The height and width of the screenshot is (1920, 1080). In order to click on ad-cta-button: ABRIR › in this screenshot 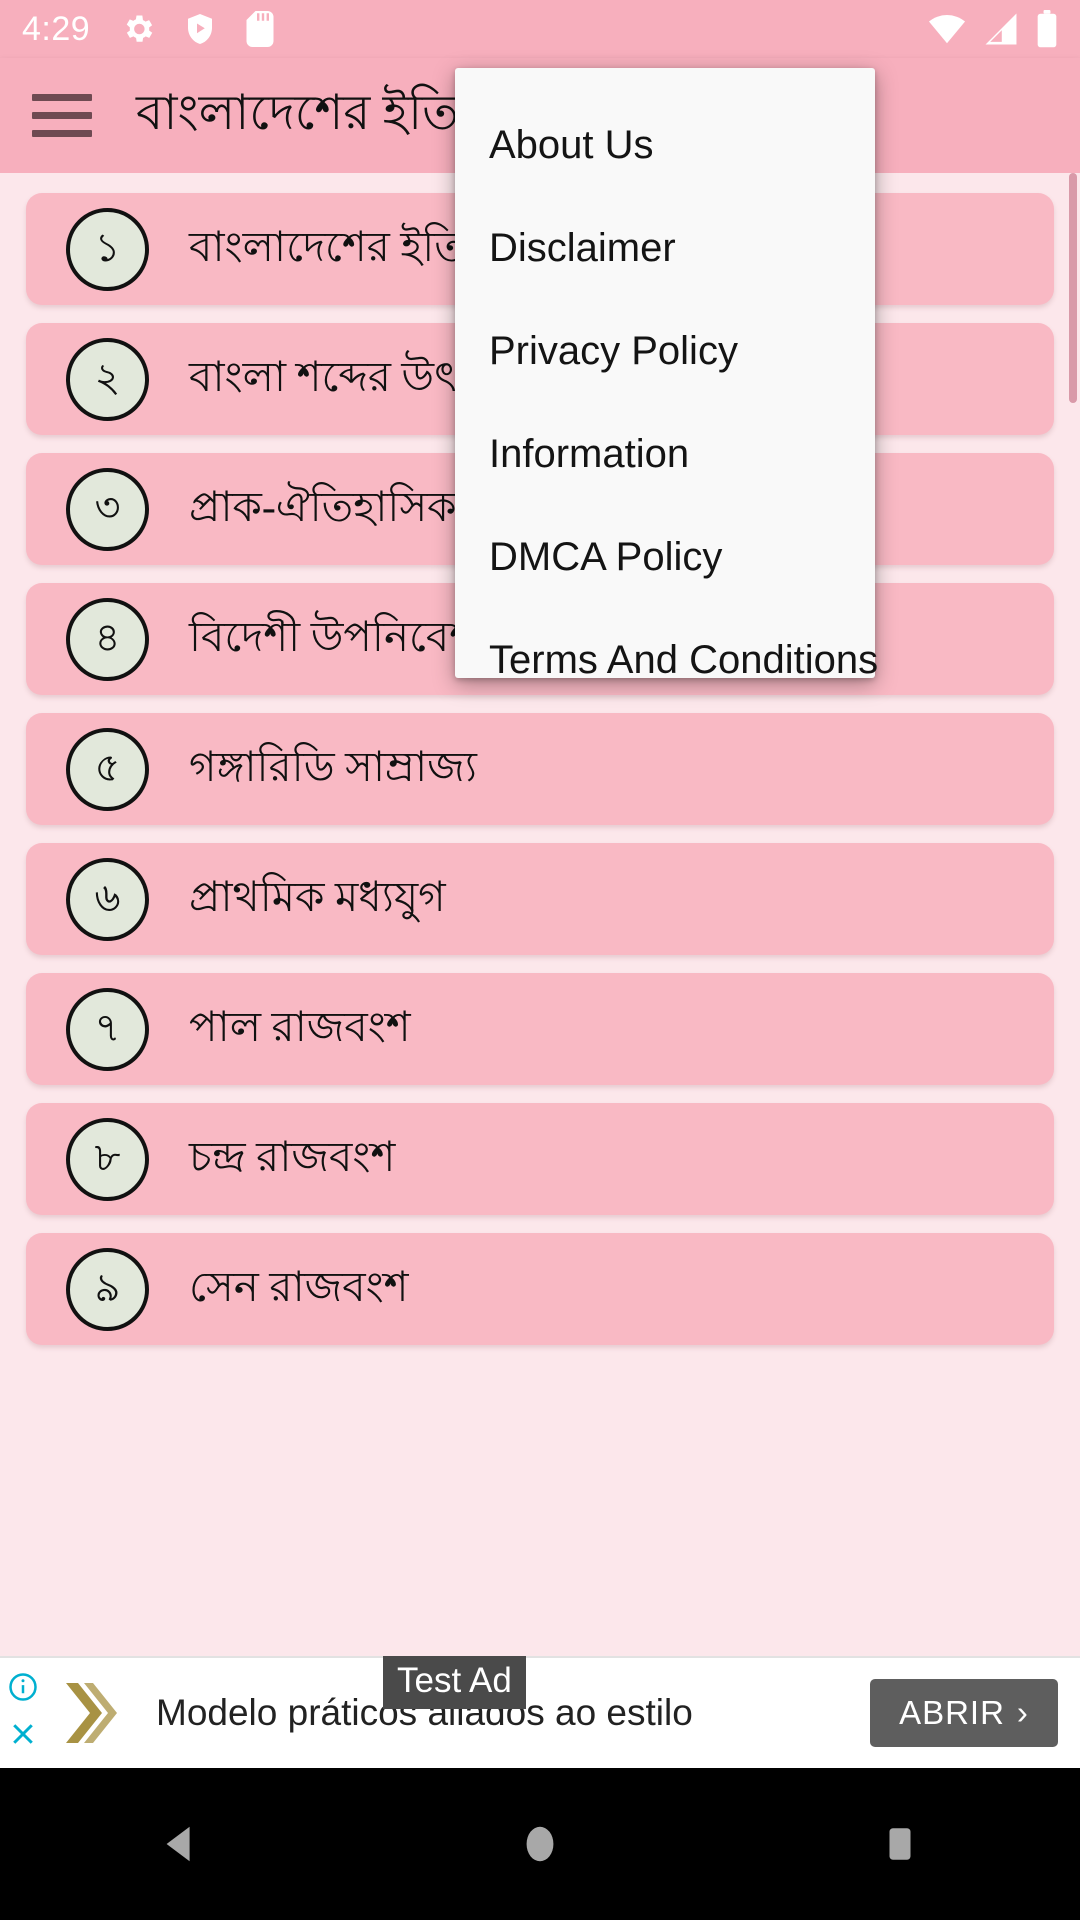, I will do `click(964, 1713)`.